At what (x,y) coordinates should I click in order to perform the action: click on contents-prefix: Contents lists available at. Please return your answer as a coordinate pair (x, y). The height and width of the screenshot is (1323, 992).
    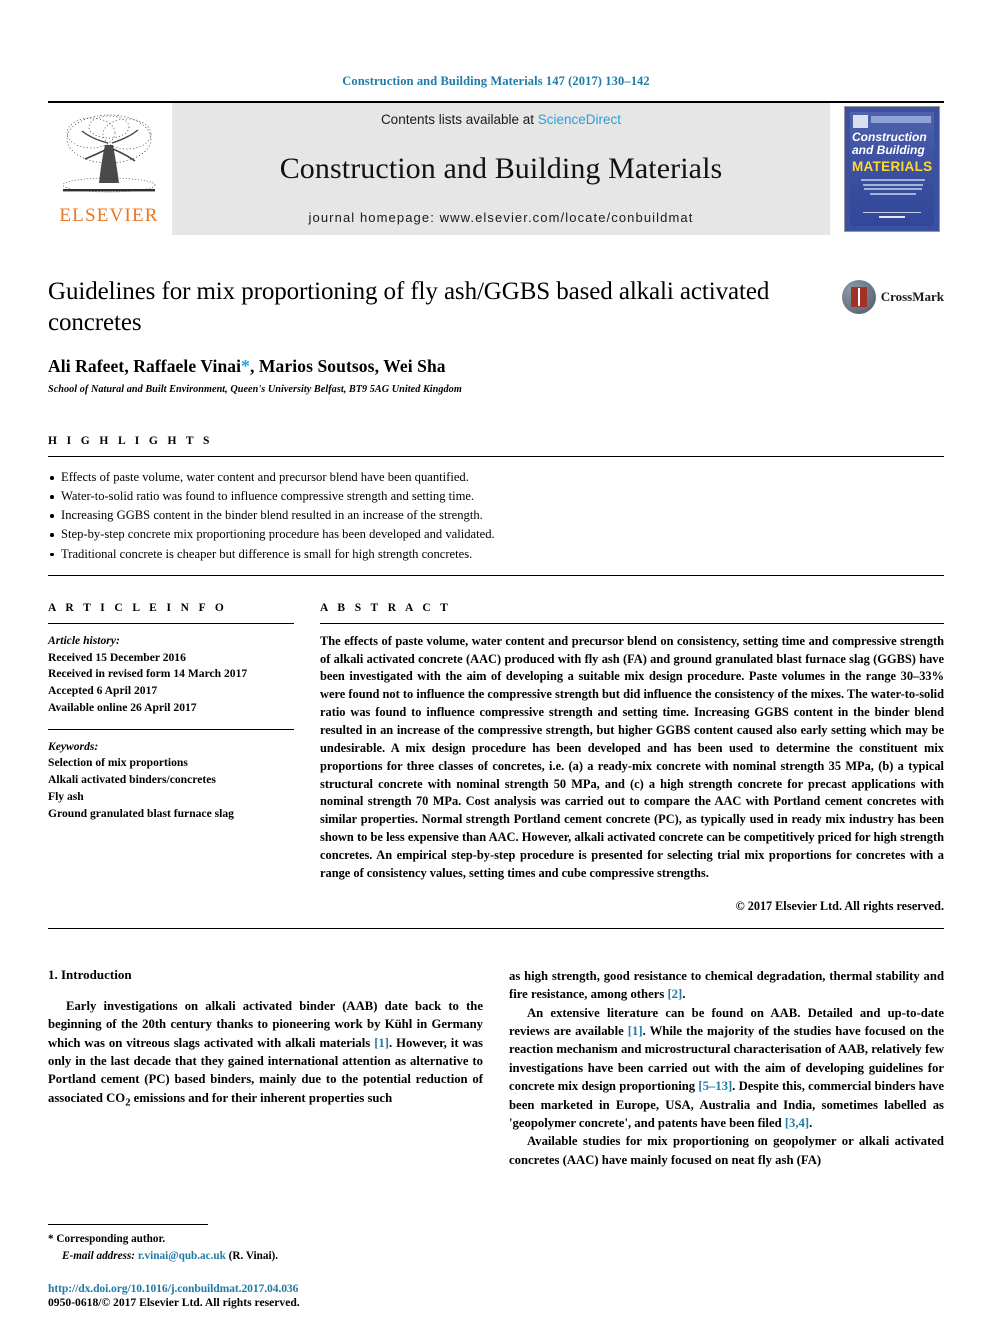
    Looking at the image, I should click on (459, 119).